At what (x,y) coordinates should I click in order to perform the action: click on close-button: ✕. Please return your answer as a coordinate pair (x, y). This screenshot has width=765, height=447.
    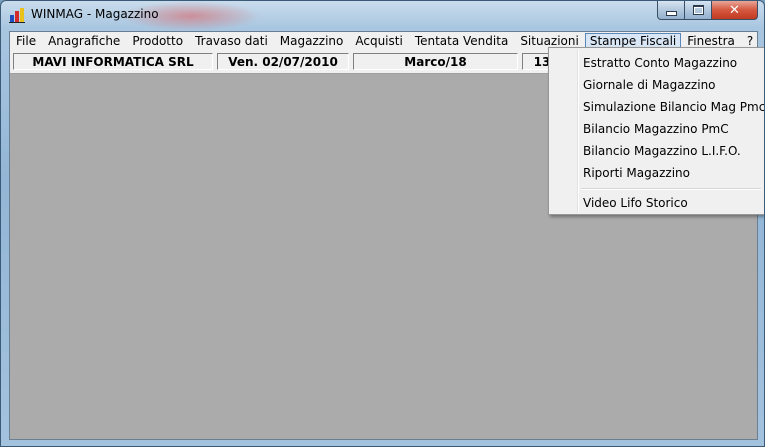
    Looking at the image, I should click on (735, 10).